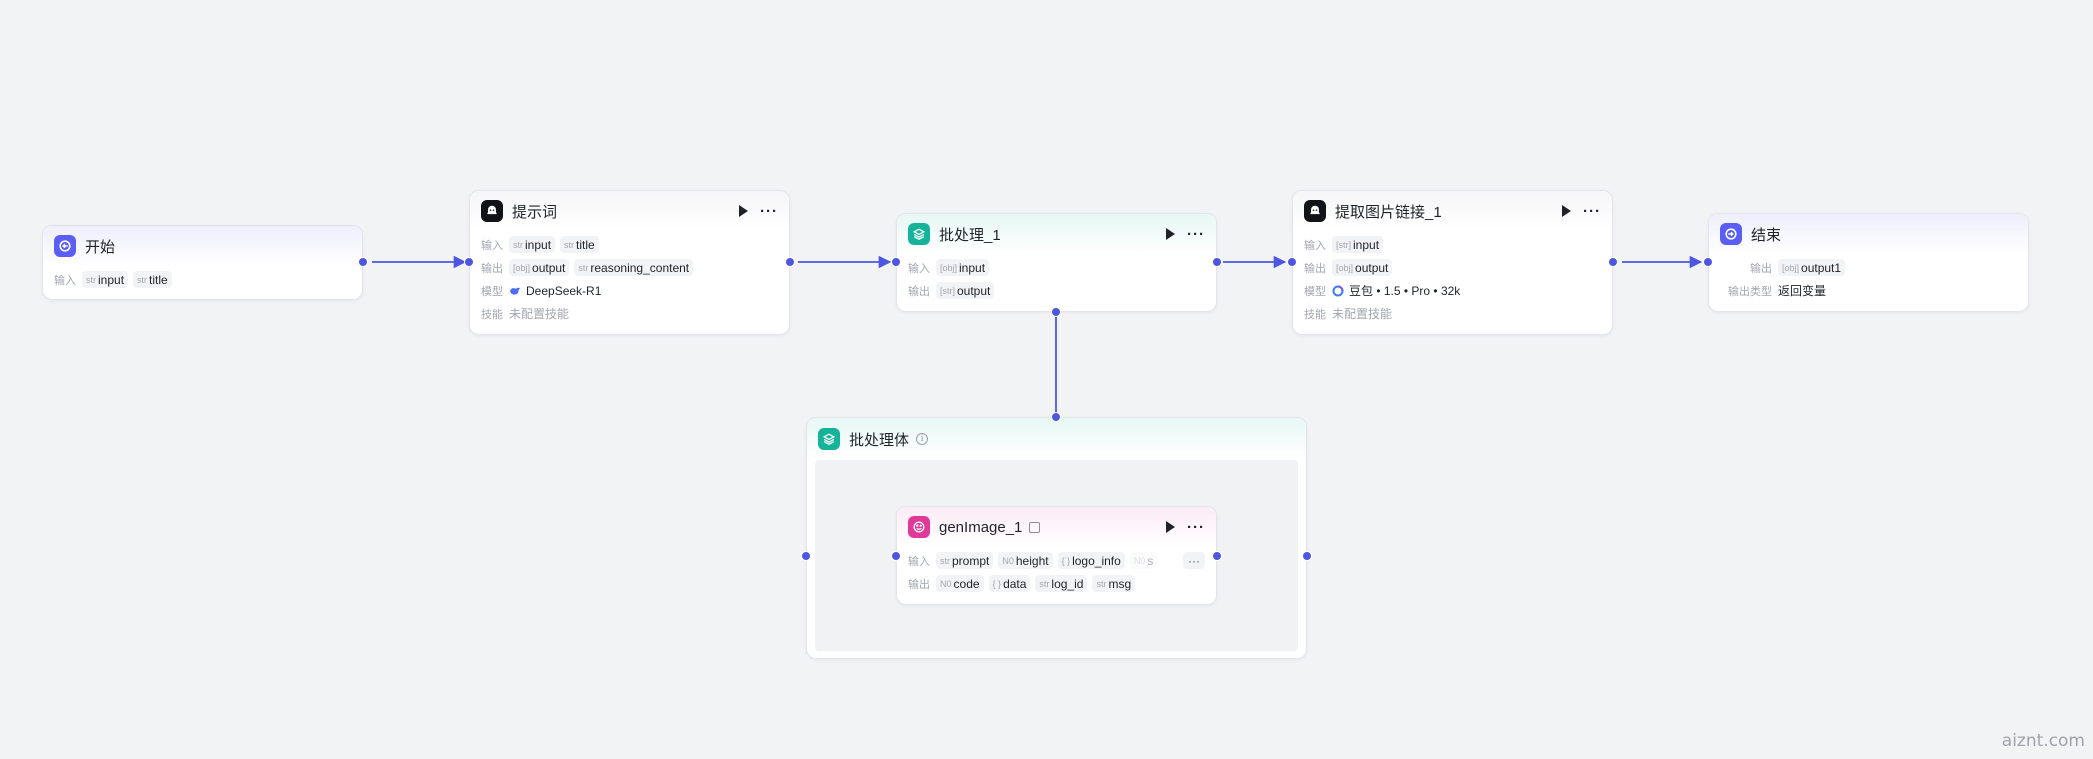 This screenshot has height=759, width=2093. Describe the element at coordinates (1338, 290) in the screenshot. I see `doubao-icon` at that location.